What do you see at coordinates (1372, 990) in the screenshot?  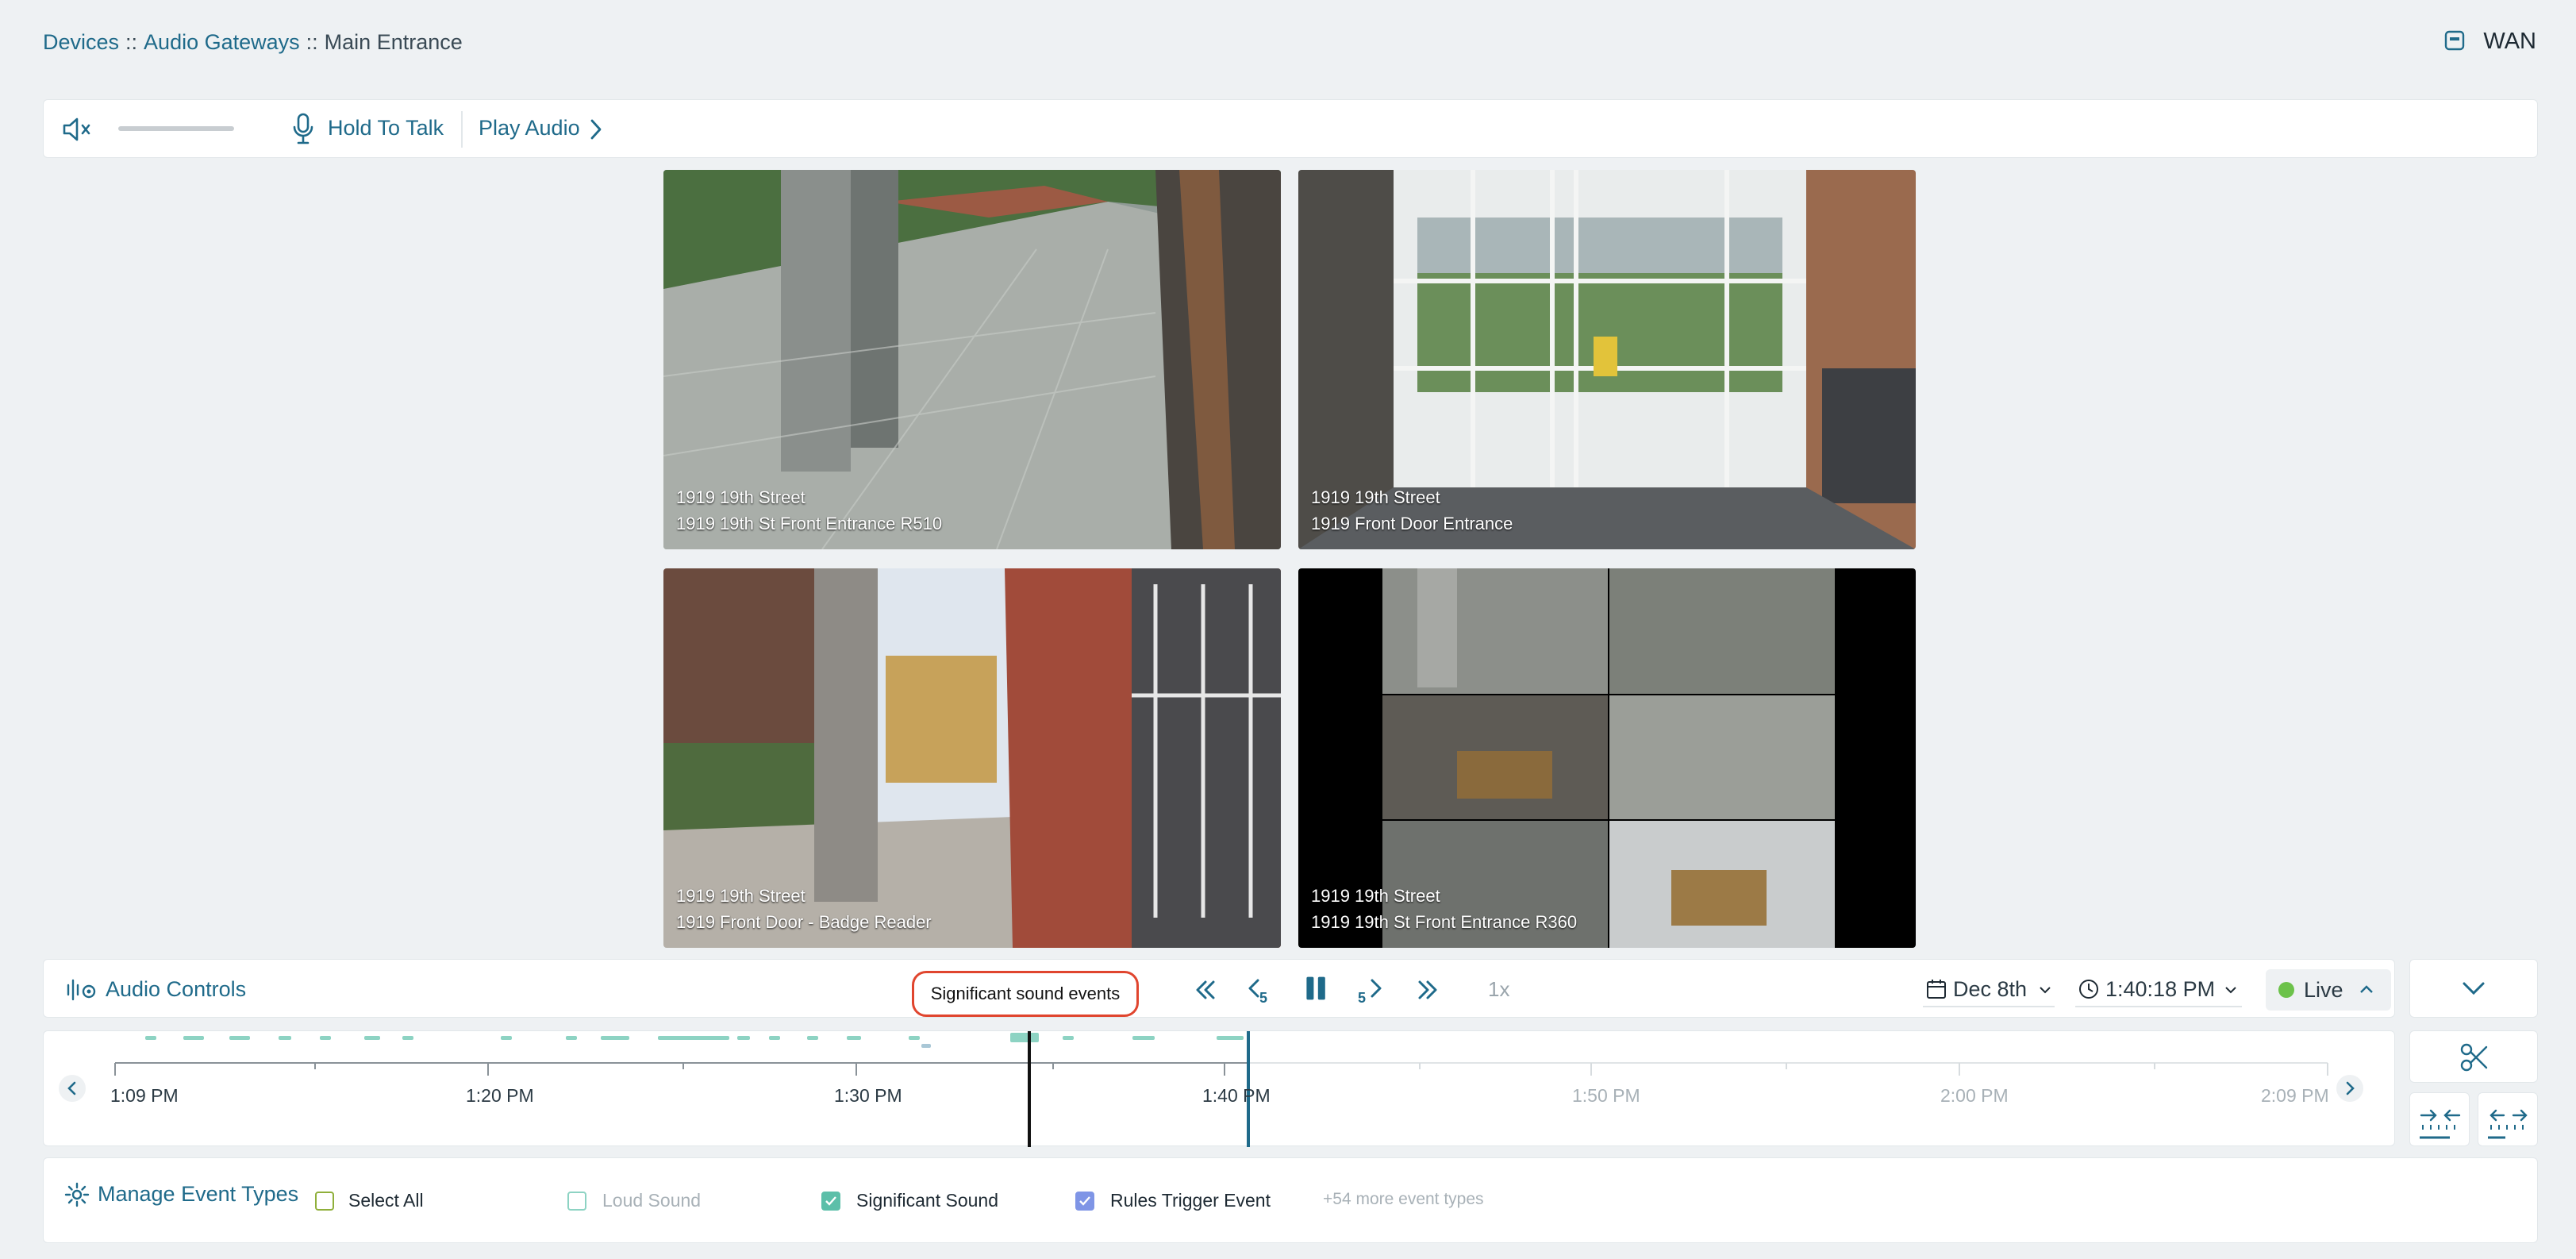 I see `skip-forward-icon: 5` at bounding box center [1372, 990].